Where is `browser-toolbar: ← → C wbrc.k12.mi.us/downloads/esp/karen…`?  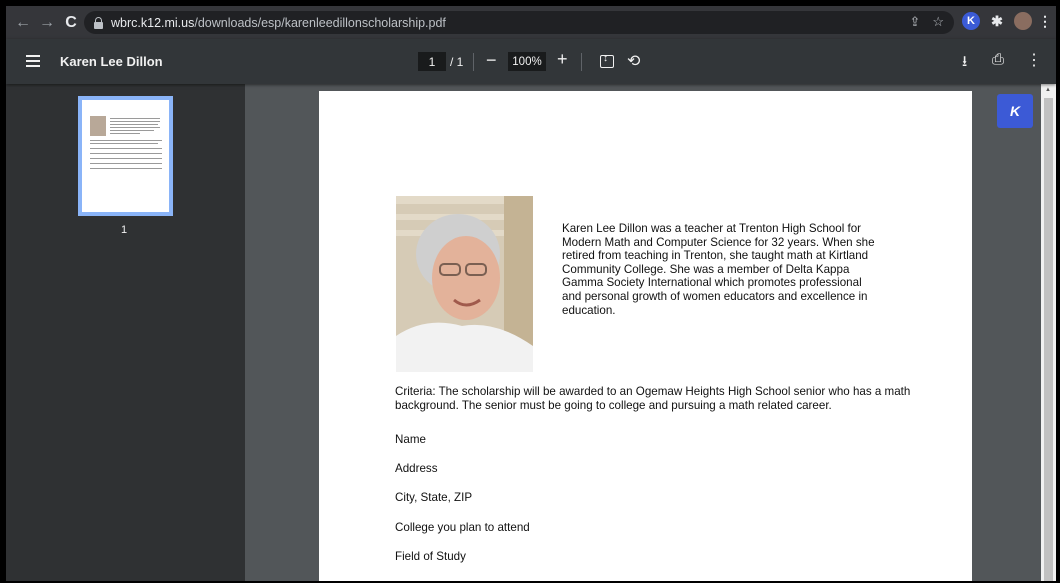 browser-toolbar: ← → C wbrc.k12.mi.us/downloads/esp/karen… is located at coordinates (531, 22).